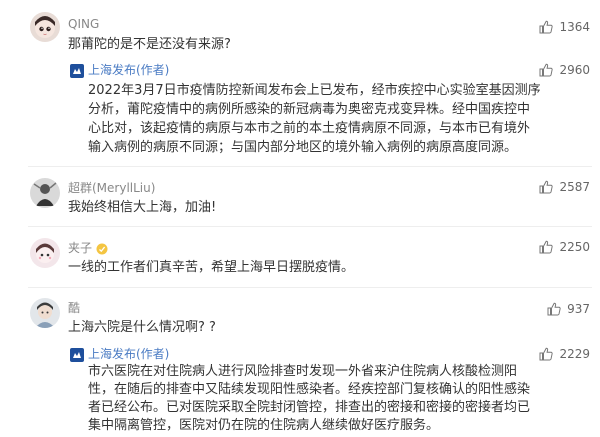 The image size is (600, 437). I want to click on comment-username: 酷, so click(74, 308).